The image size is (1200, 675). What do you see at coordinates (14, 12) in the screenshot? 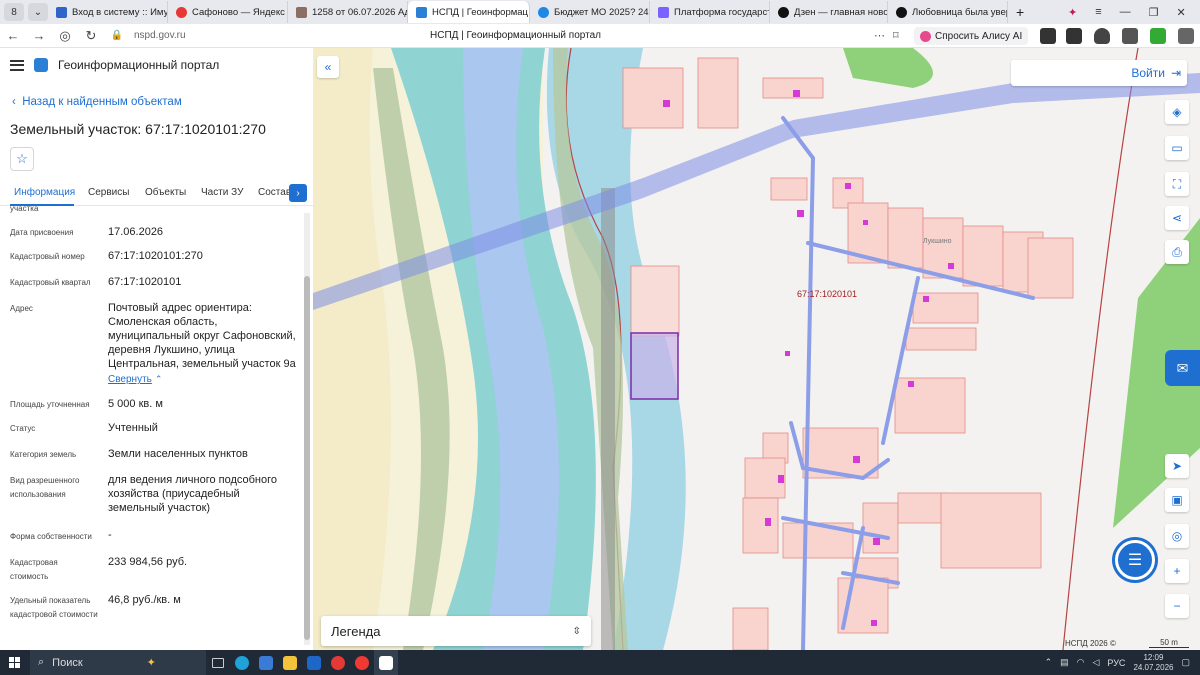
I see `tab-count-button: 8` at bounding box center [14, 12].